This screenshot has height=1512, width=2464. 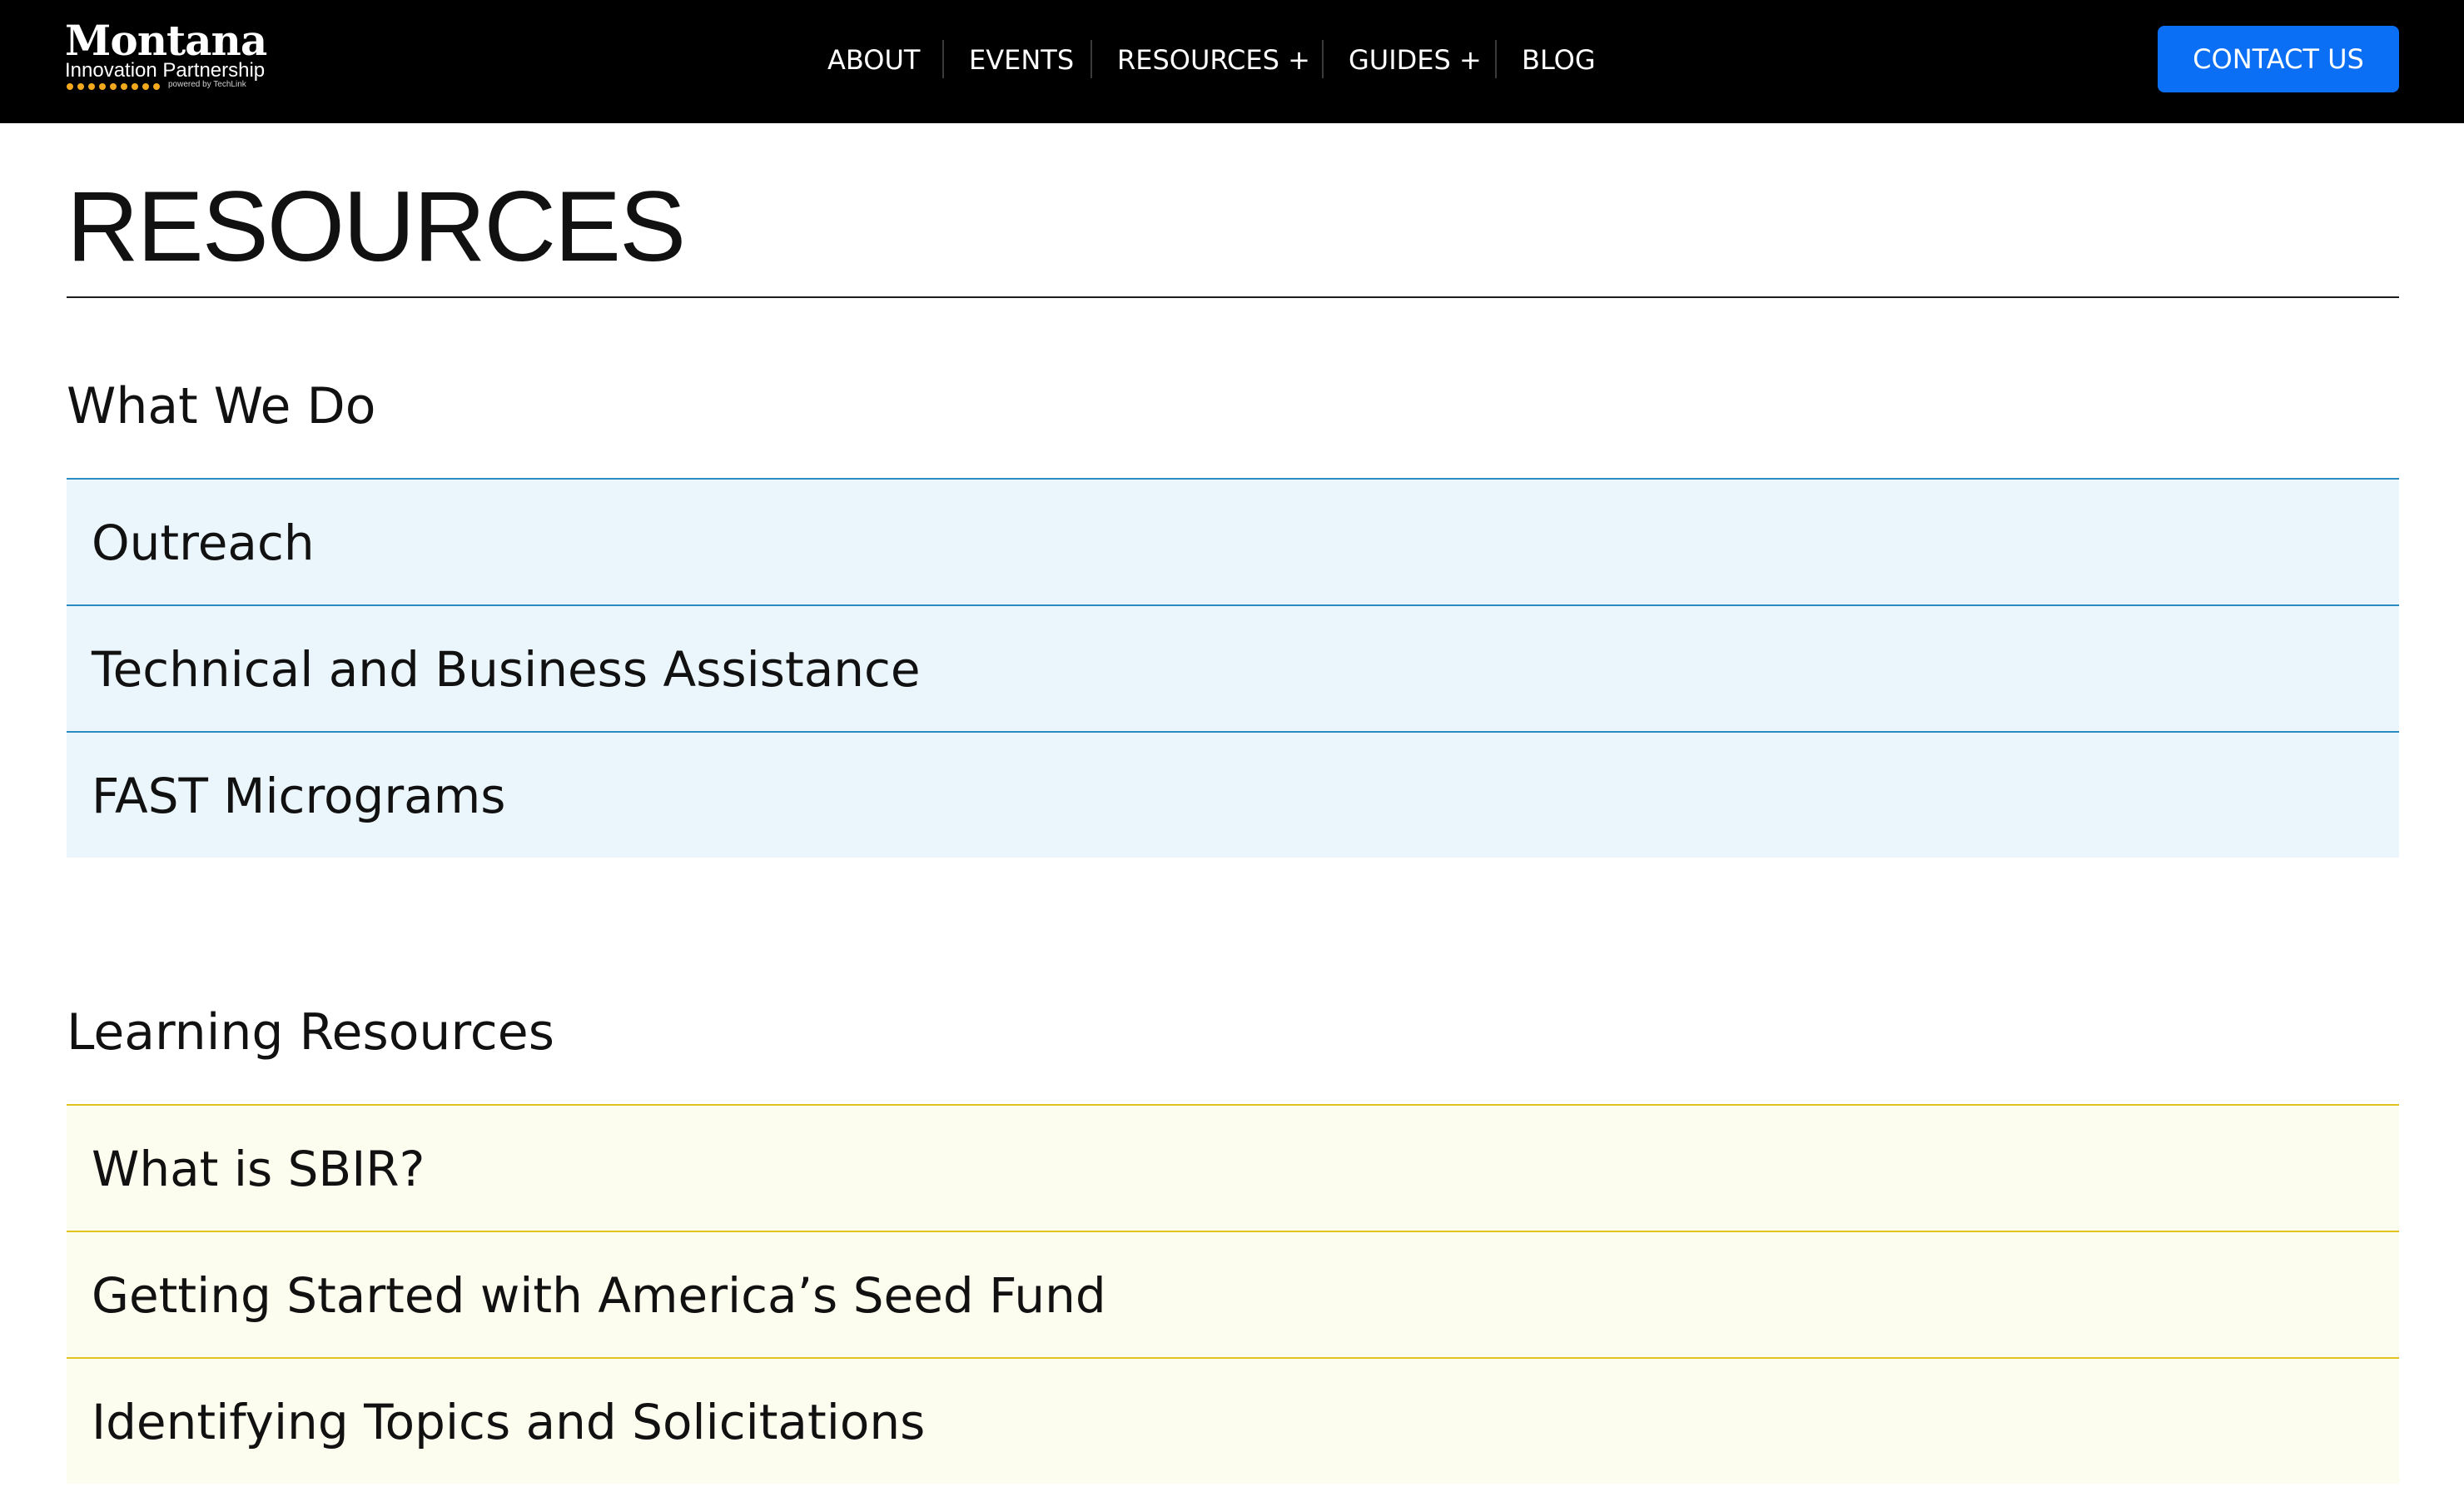 What do you see at coordinates (1233, 795) in the screenshot?
I see `resource-item-fast-micrograms: FAST Micrograms` at bounding box center [1233, 795].